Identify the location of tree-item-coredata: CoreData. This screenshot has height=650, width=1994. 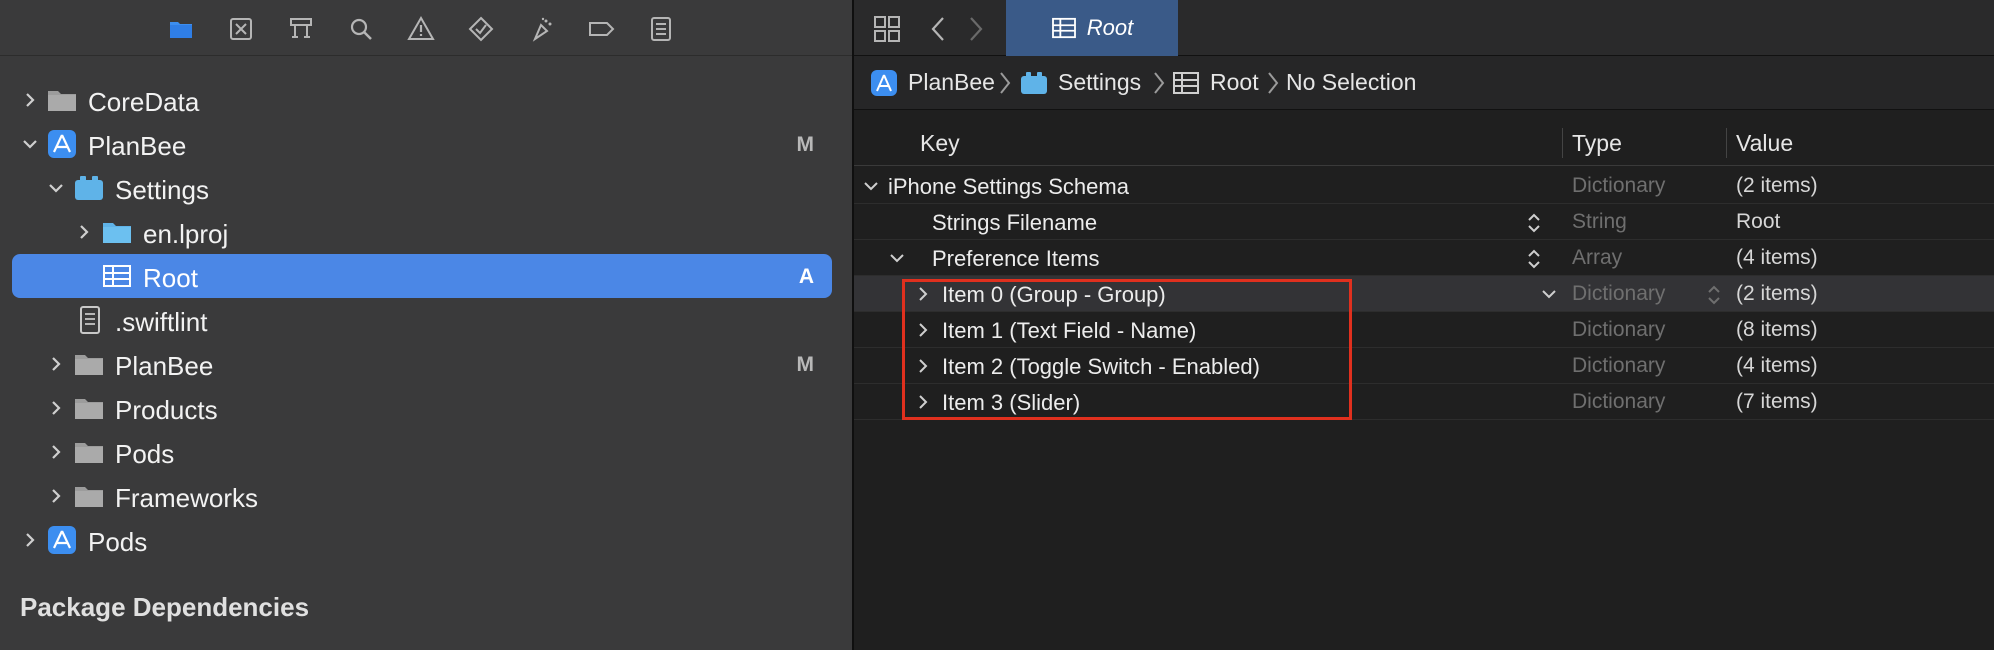
(426, 100).